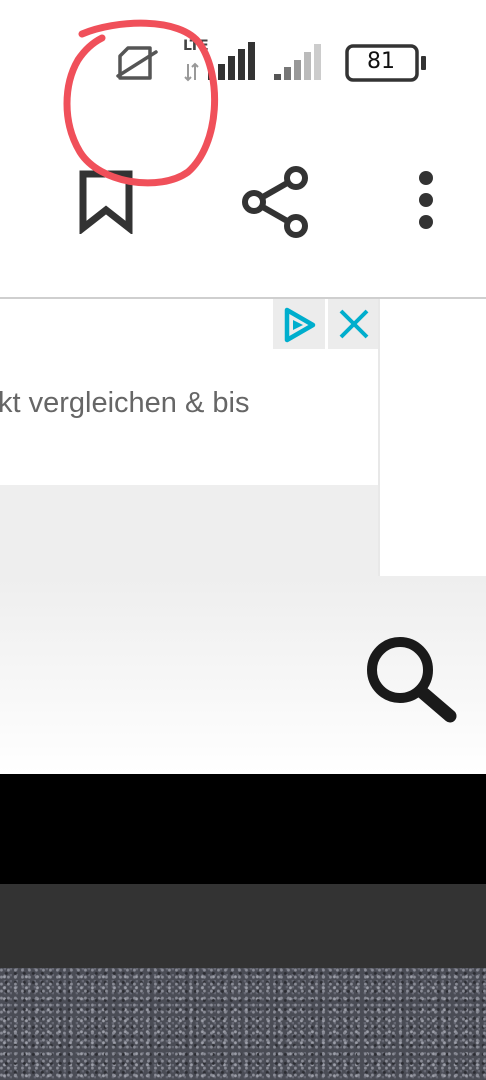 The image size is (486, 1080). What do you see at coordinates (243, 926) in the screenshot?
I see `navigation-bar` at bounding box center [243, 926].